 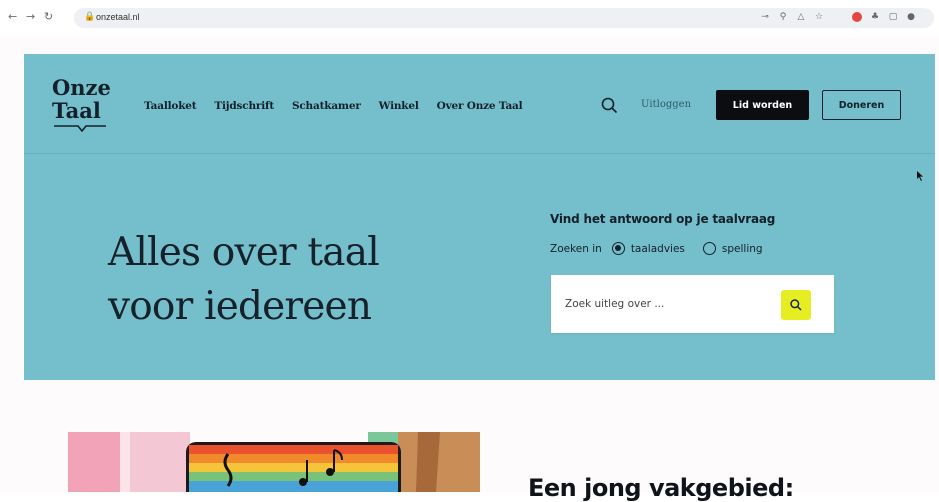 What do you see at coordinates (875, 17) in the screenshot?
I see `puzzle-icon: ♣` at bounding box center [875, 17].